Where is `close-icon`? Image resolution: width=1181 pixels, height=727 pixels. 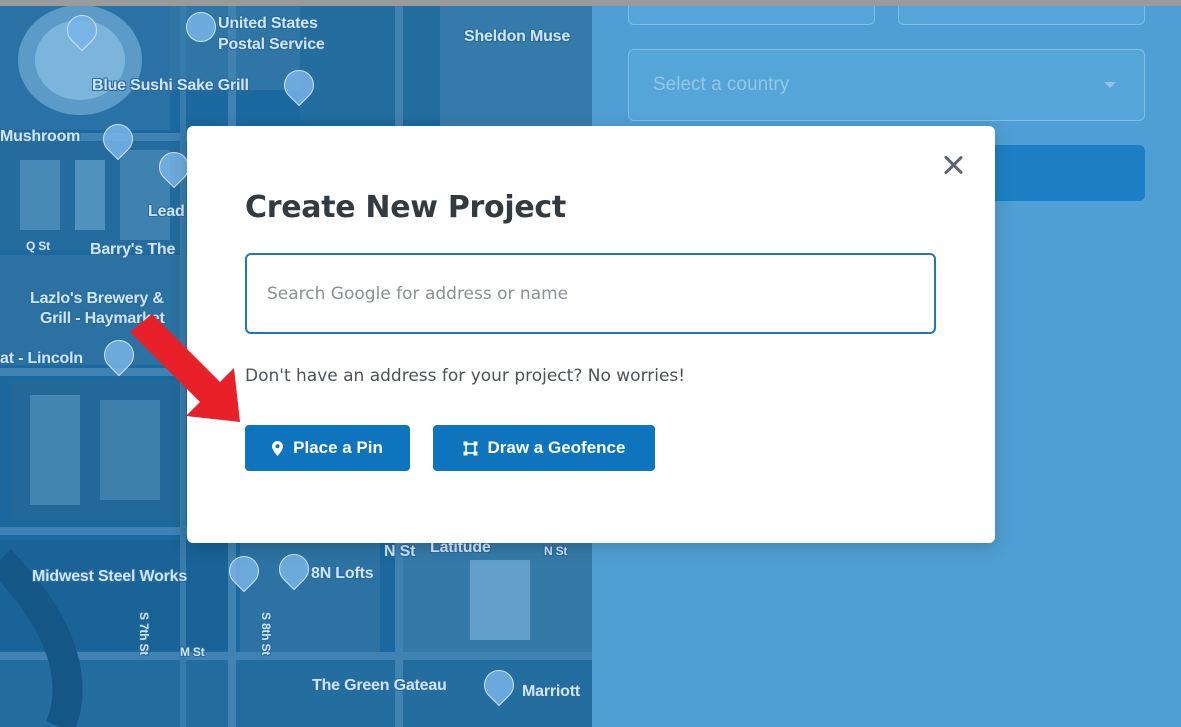 close-icon is located at coordinates (953, 165).